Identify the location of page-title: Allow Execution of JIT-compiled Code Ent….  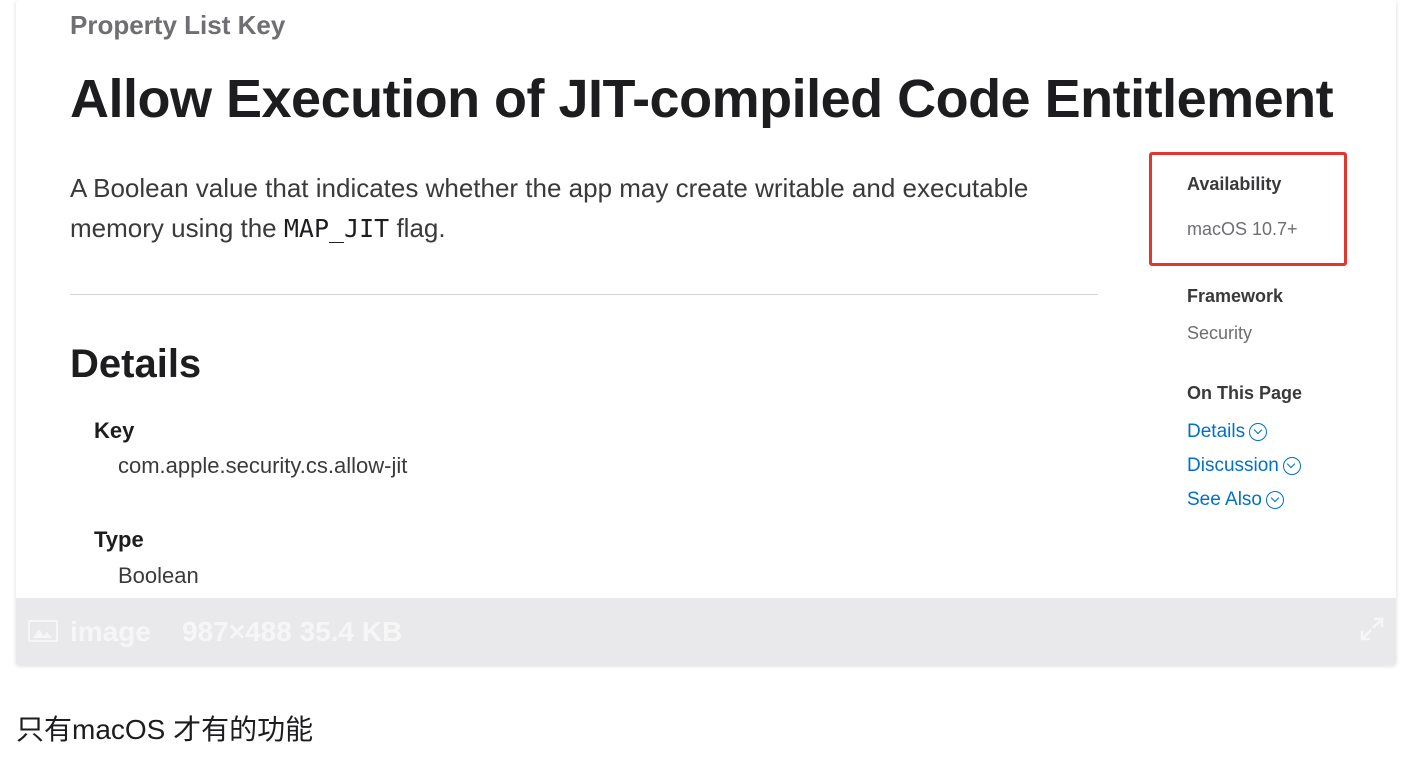
(702, 99).